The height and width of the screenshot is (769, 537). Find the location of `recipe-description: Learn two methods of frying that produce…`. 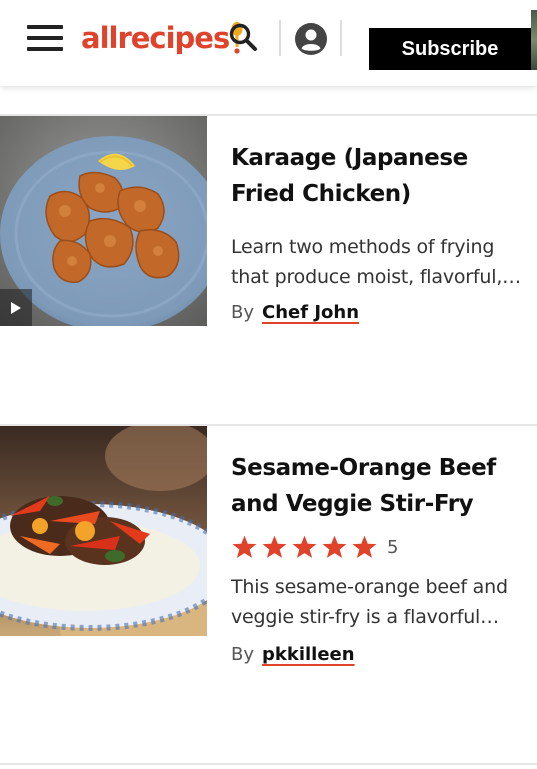

recipe-description: Learn two methods of frying that produce… is located at coordinates (376, 262).